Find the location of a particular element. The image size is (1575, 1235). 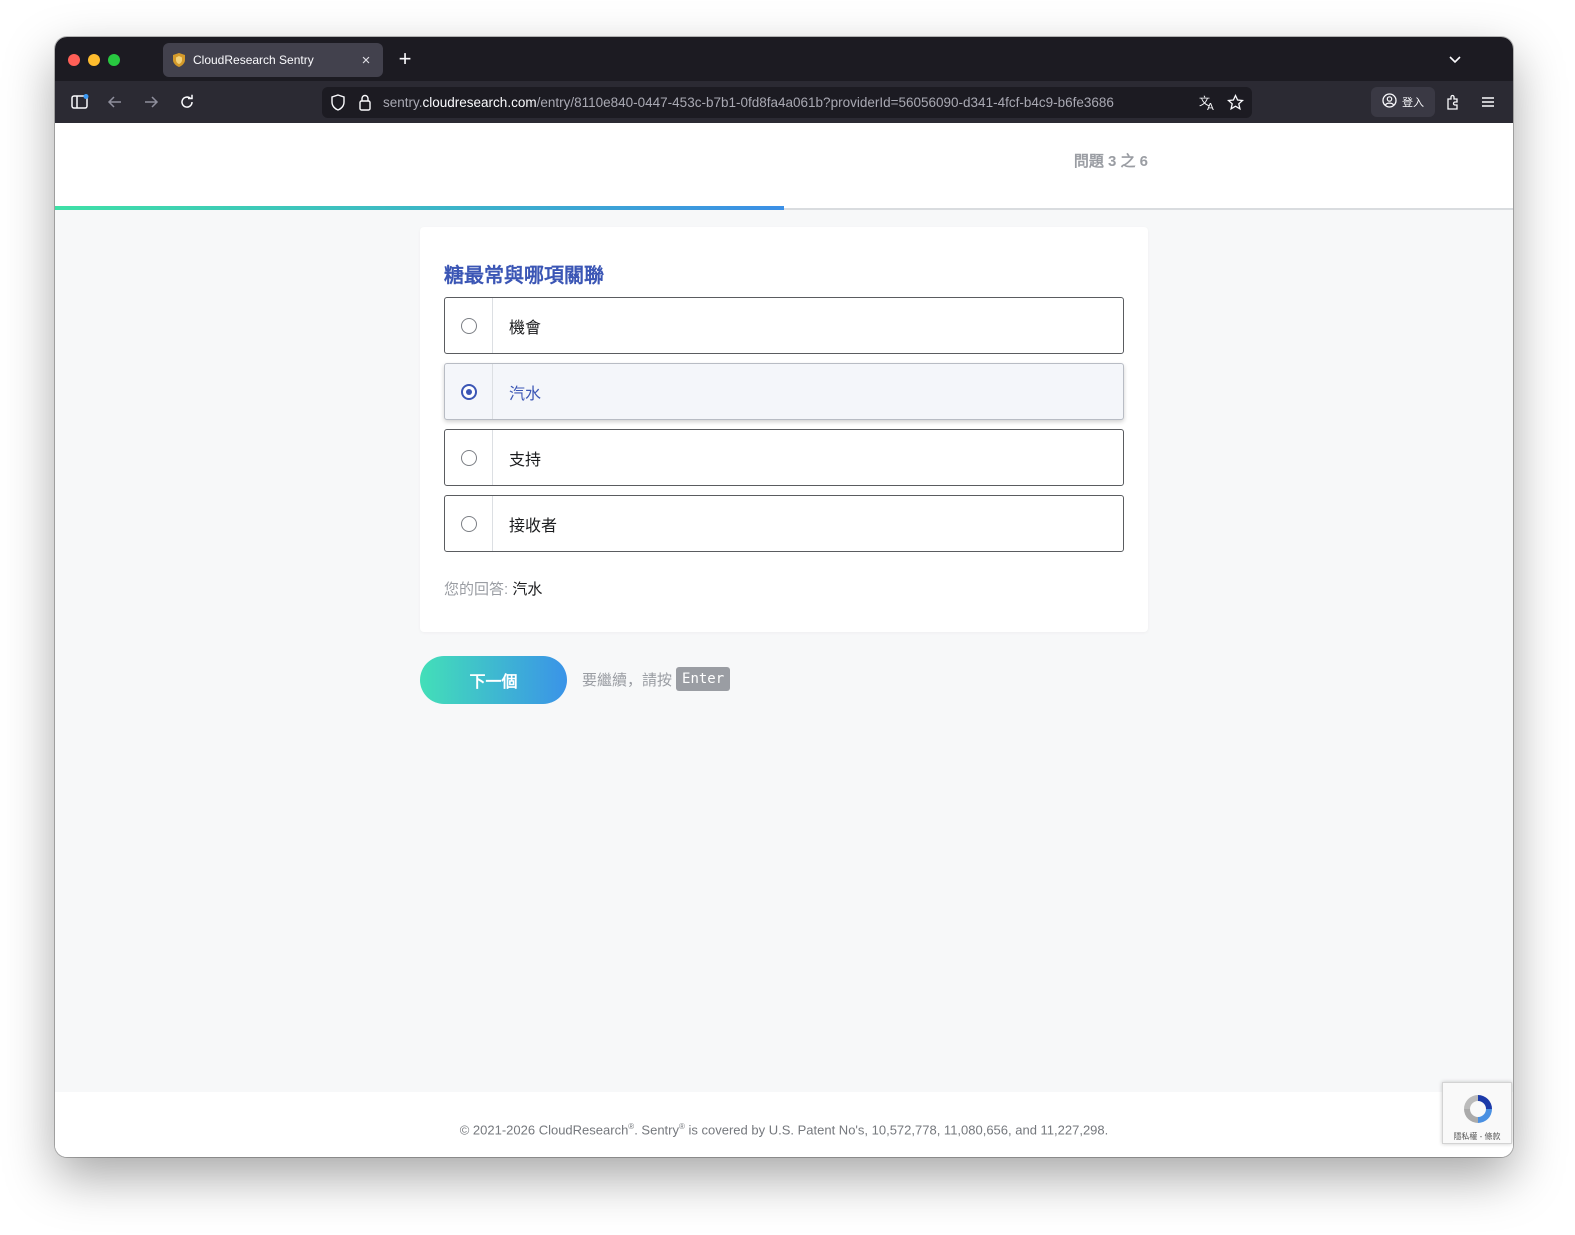

svg-text: A is located at coordinates (1210, 106).